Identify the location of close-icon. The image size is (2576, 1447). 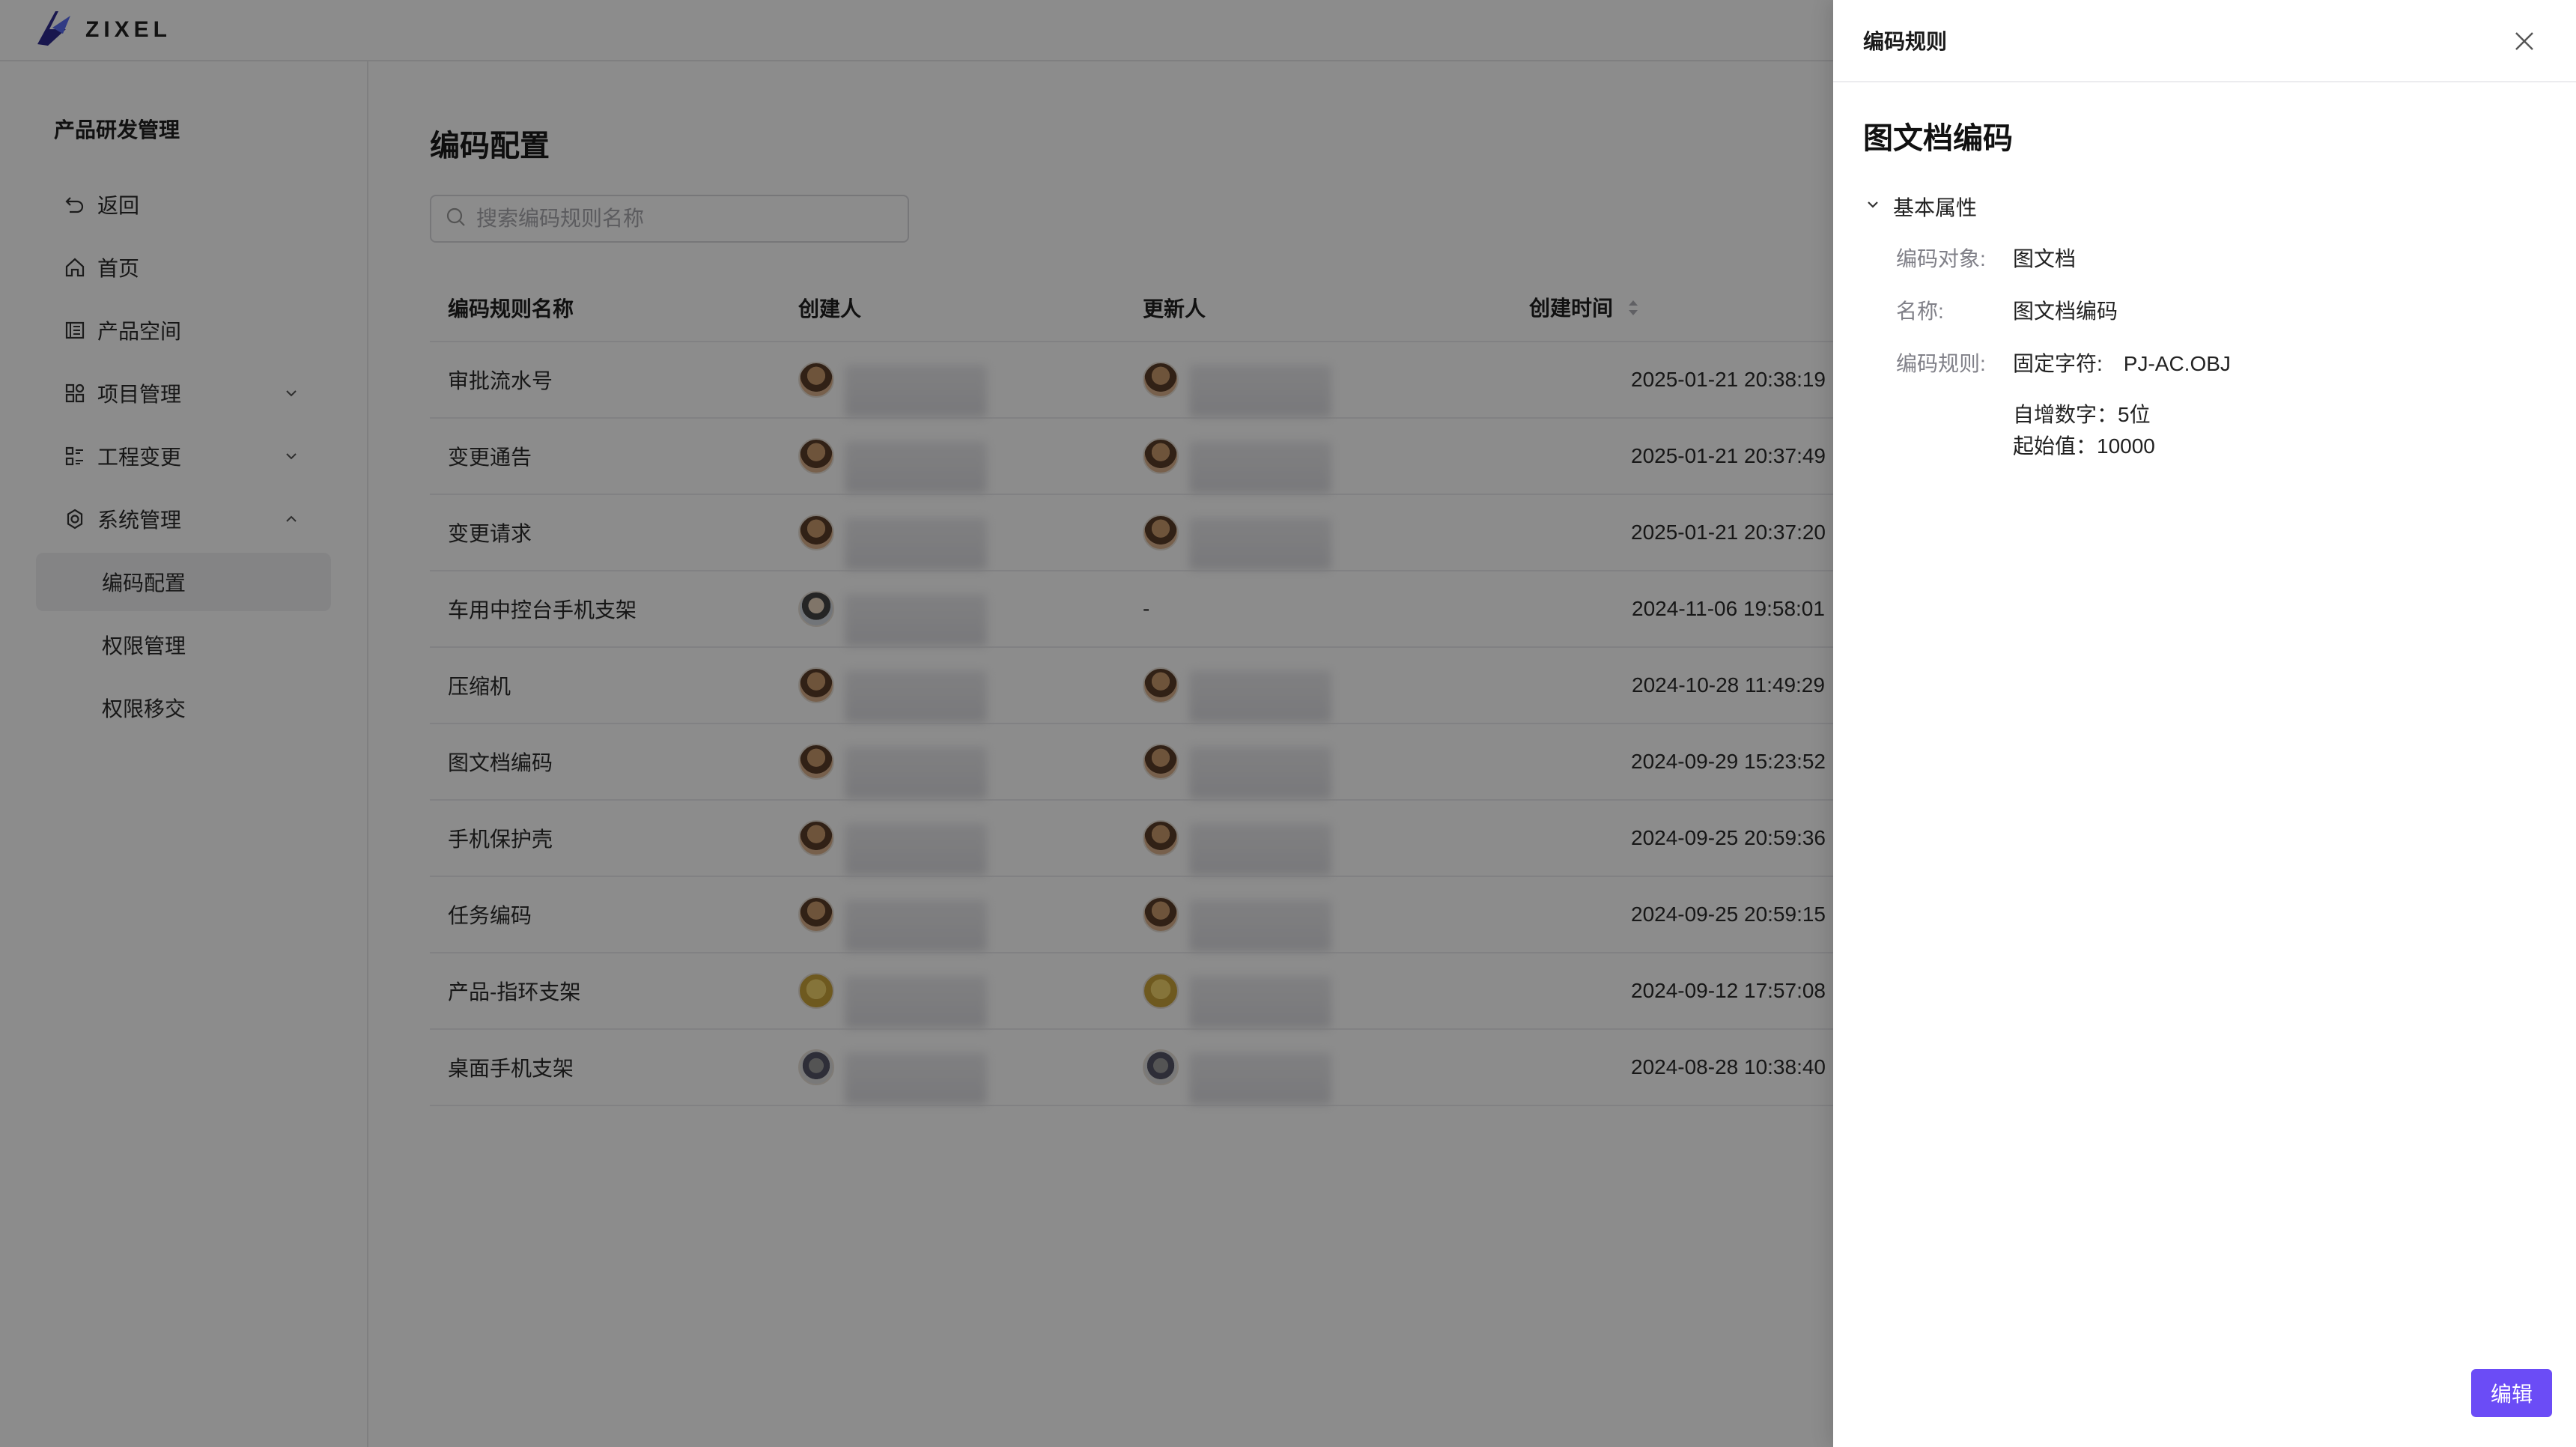
(2524, 41).